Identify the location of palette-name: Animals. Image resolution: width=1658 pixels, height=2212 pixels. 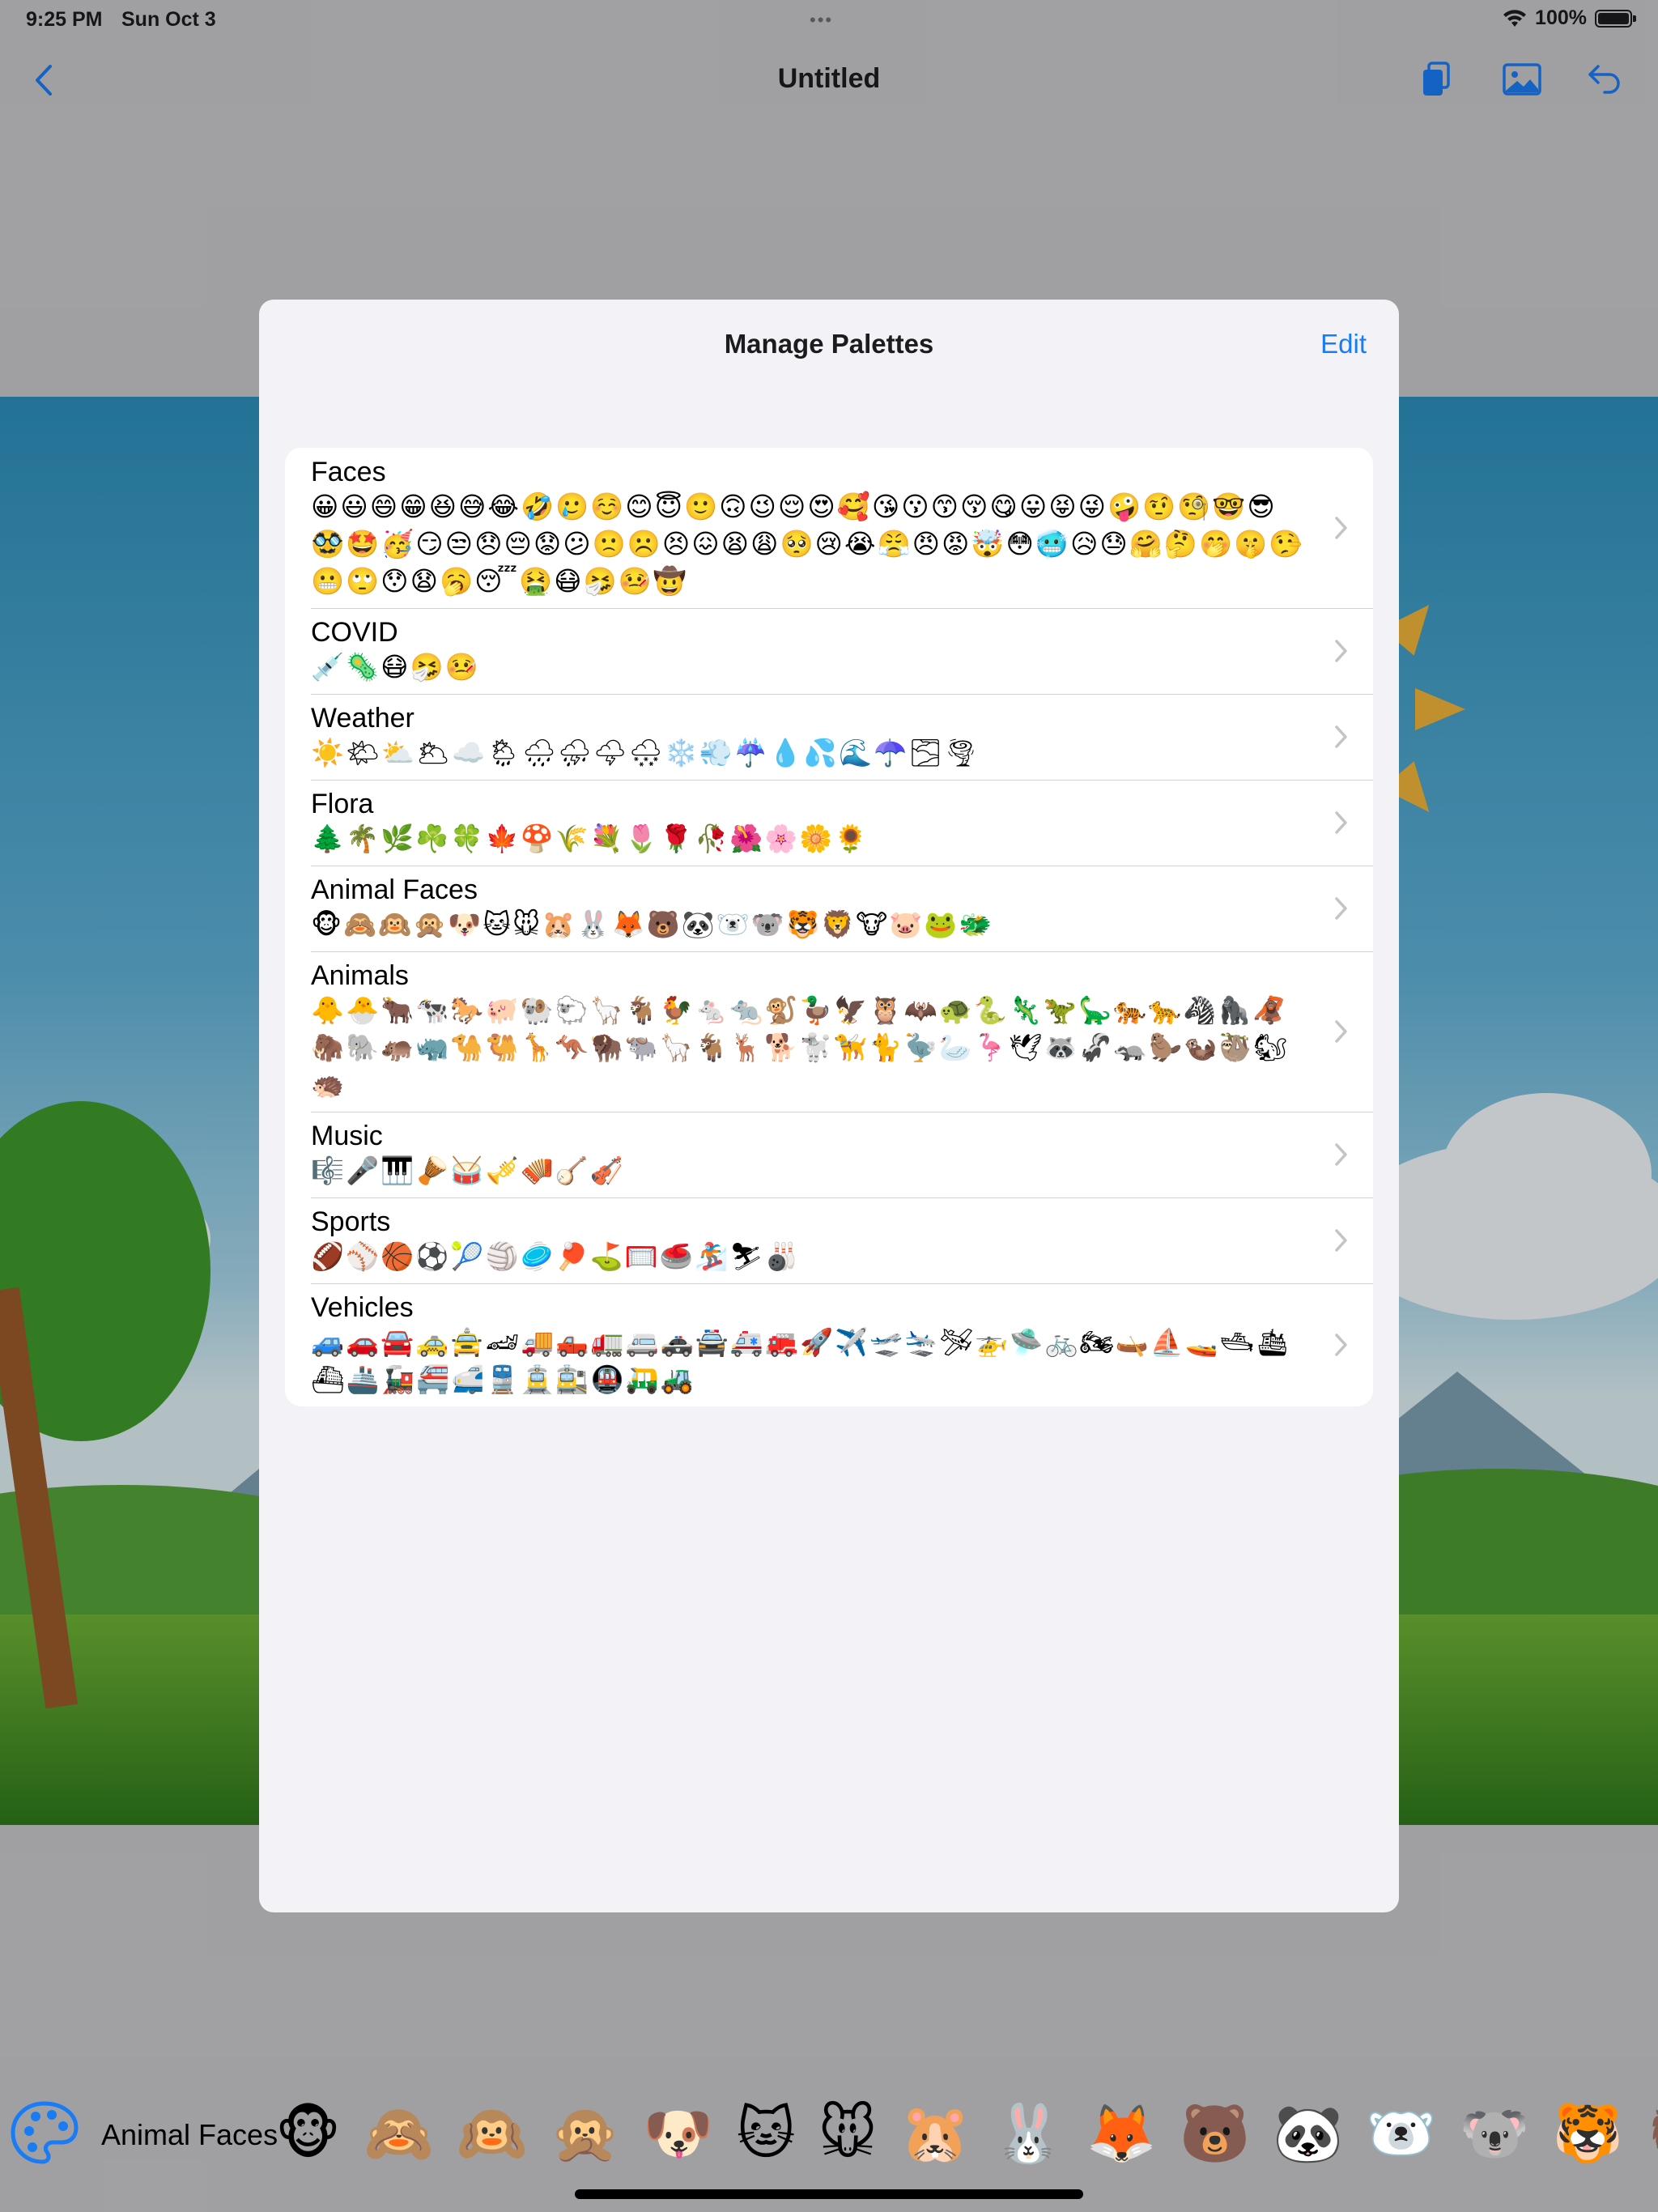
(360, 976).